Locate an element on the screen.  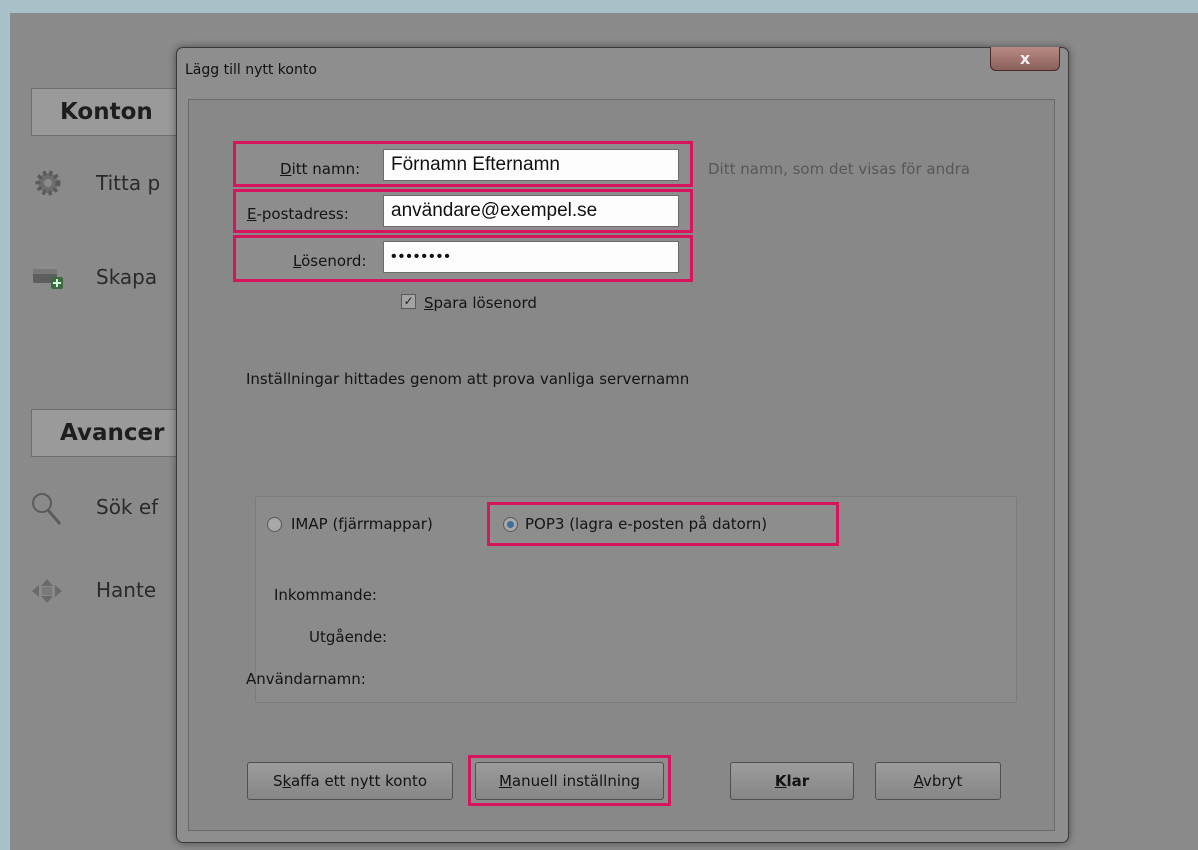
bg-item-view: Titta p is located at coordinates (128, 183).